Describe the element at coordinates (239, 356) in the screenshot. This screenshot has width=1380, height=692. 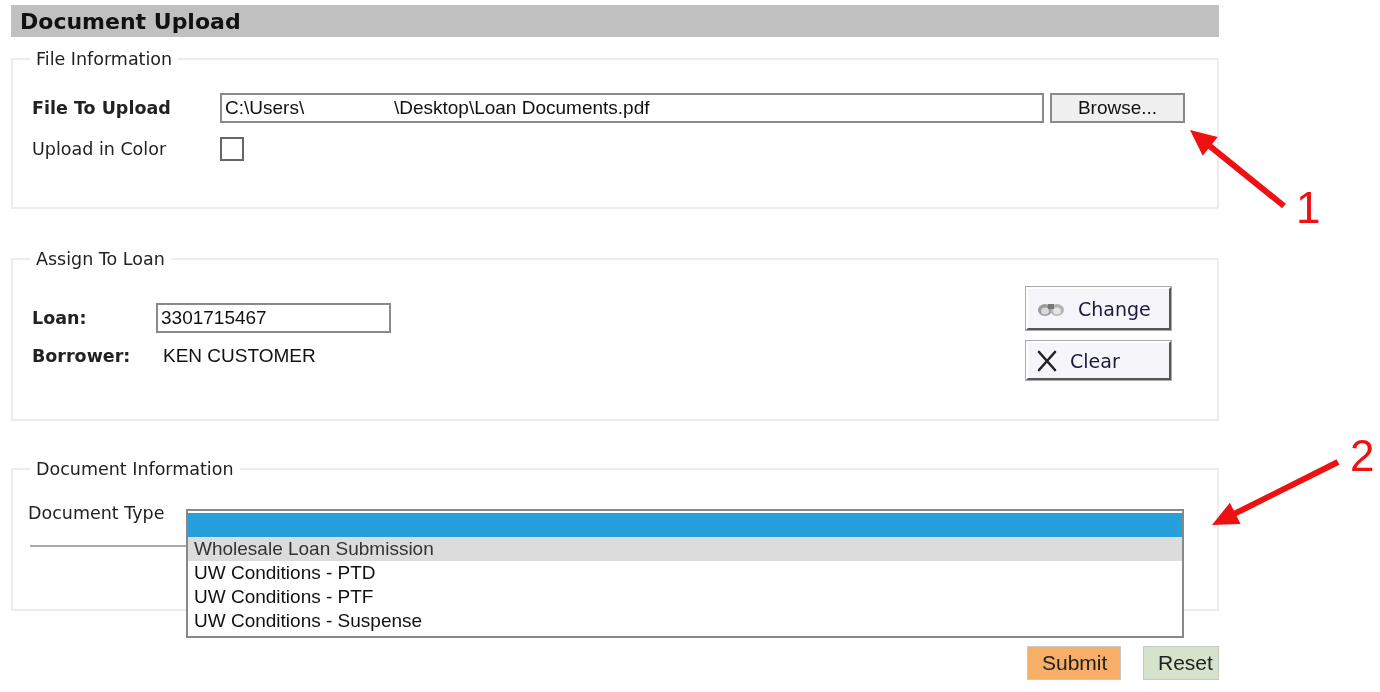
I see `borrower-name: KEN CUSTOMER` at that location.